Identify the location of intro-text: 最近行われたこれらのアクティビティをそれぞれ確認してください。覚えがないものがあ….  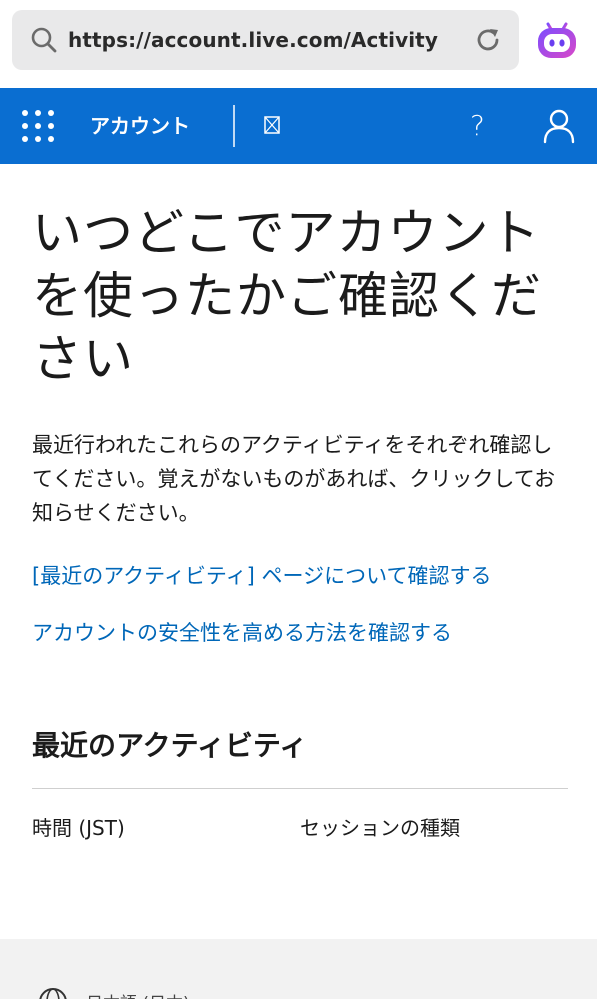
(294, 479).